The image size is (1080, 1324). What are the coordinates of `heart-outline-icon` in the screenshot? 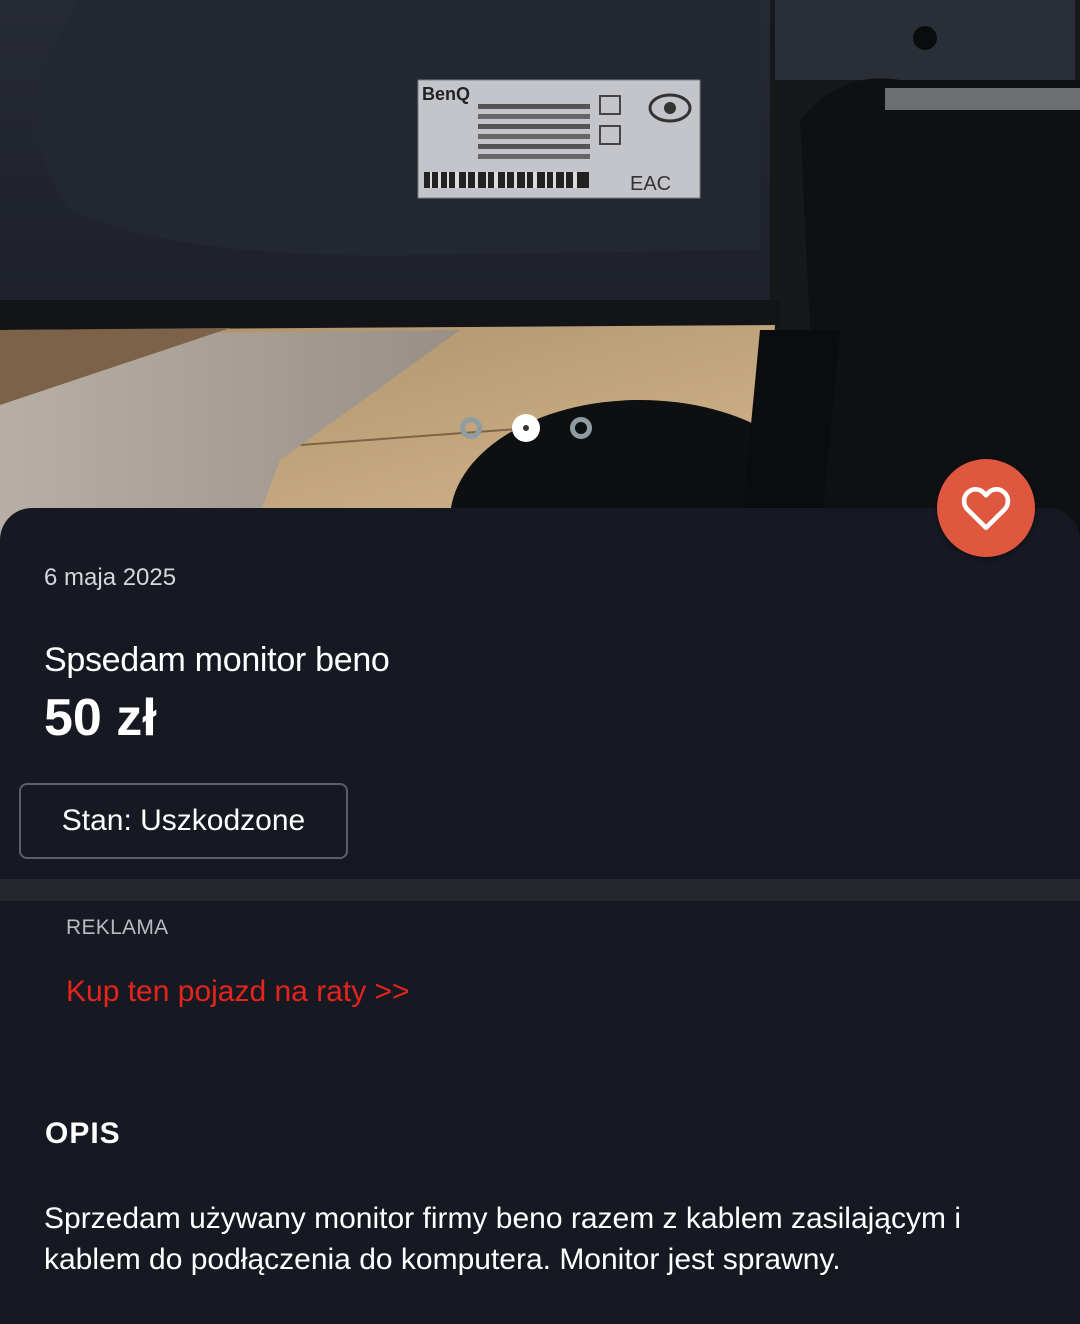 It's located at (986, 508).